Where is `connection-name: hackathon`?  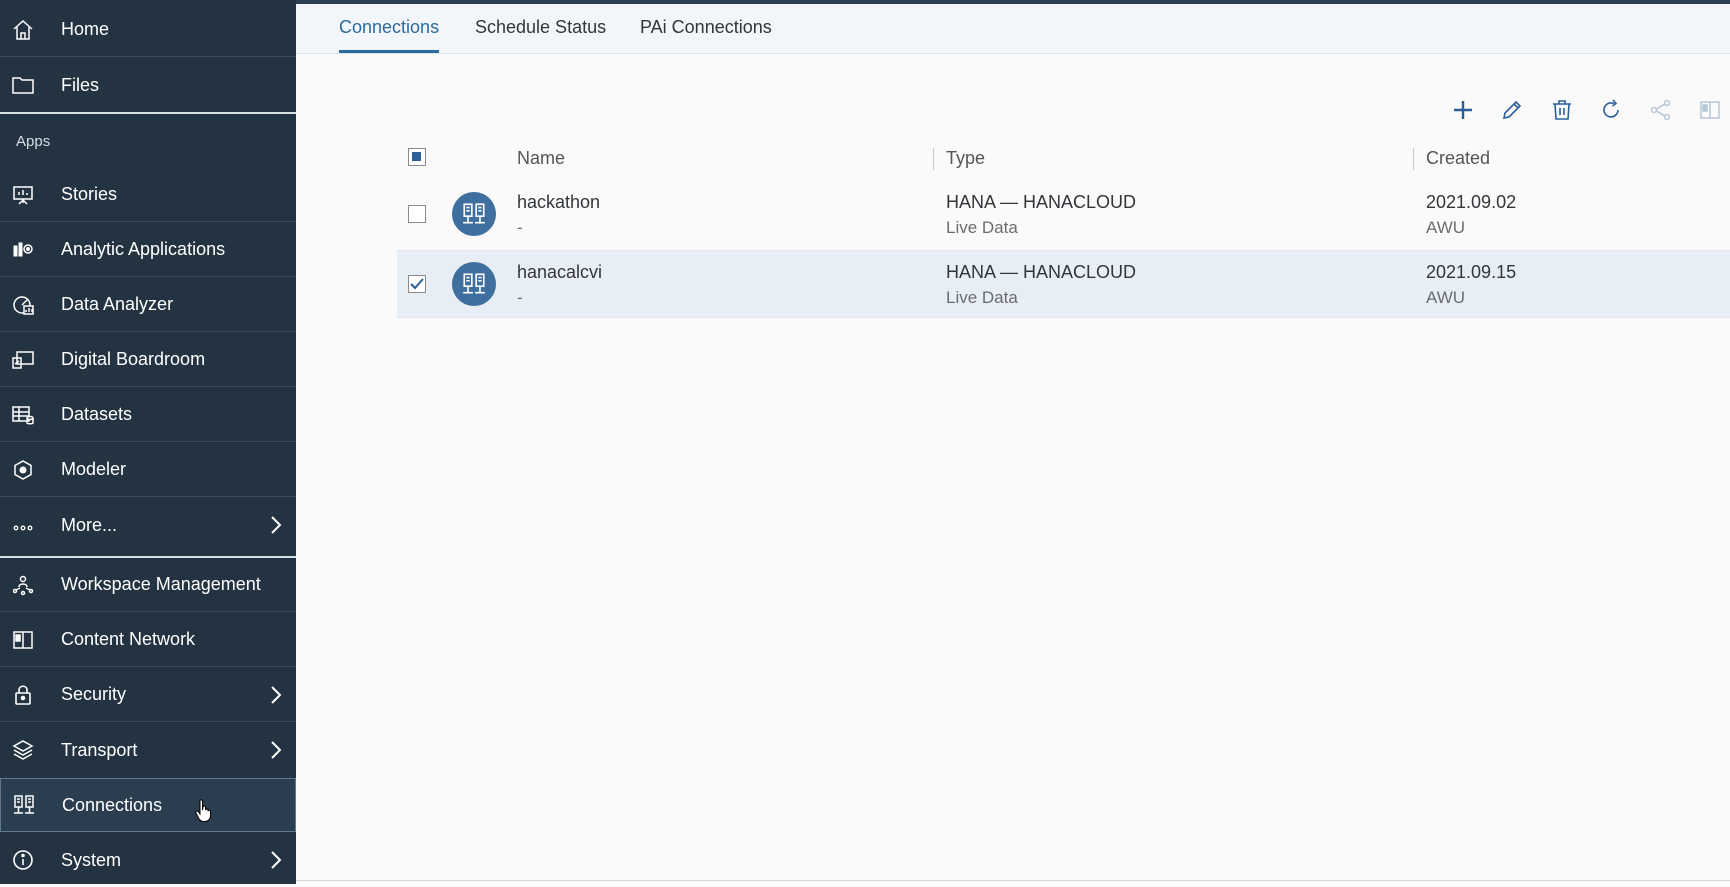 connection-name: hackathon is located at coordinates (558, 202).